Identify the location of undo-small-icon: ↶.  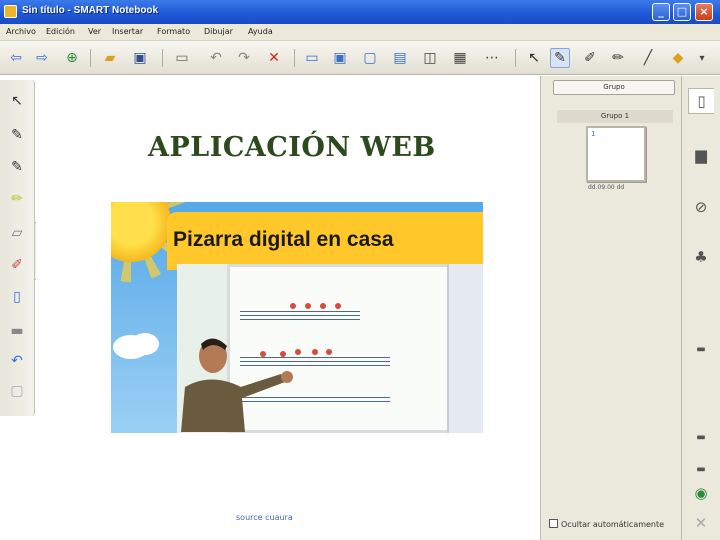
(17, 361).